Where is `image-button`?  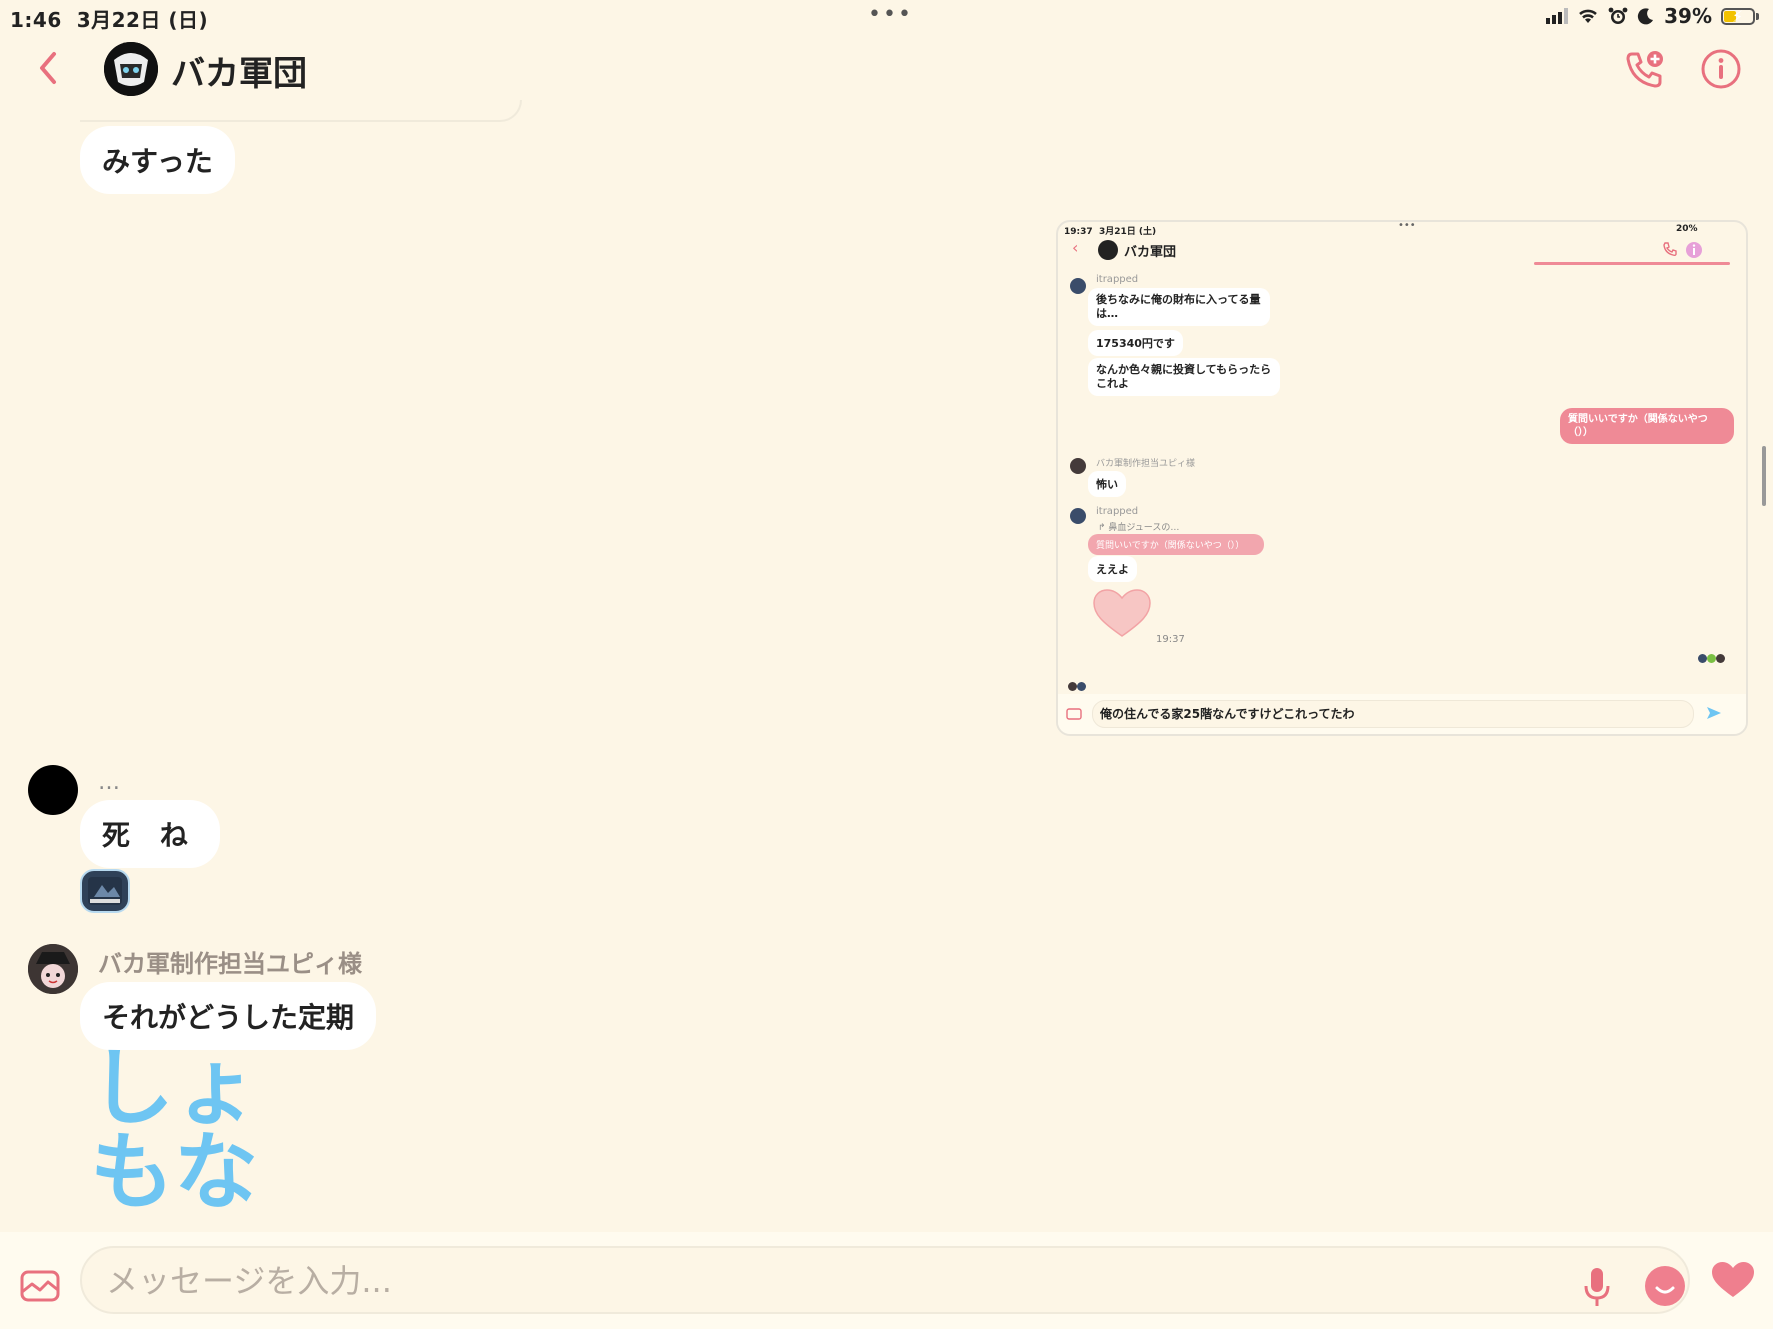 image-button is located at coordinates (40, 1288).